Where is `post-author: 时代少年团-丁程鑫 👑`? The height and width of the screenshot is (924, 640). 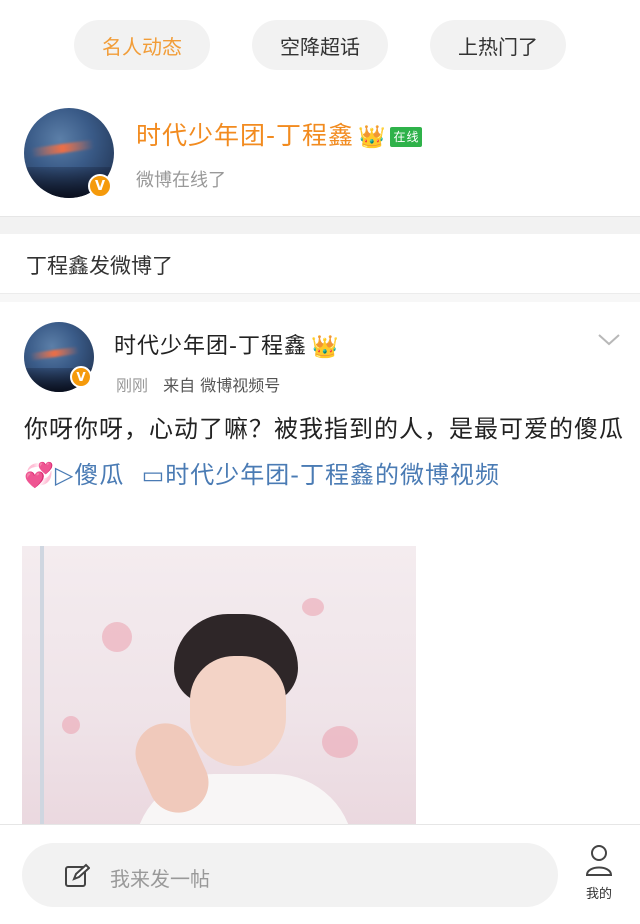 post-author: 时代少年团-丁程鑫 👑 is located at coordinates (226, 344).